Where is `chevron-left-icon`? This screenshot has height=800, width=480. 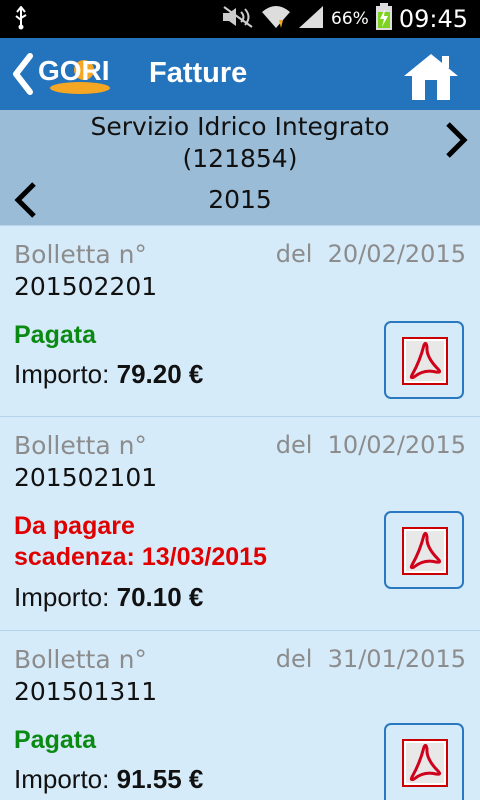 chevron-left-icon is located at coordinates (25, 200).